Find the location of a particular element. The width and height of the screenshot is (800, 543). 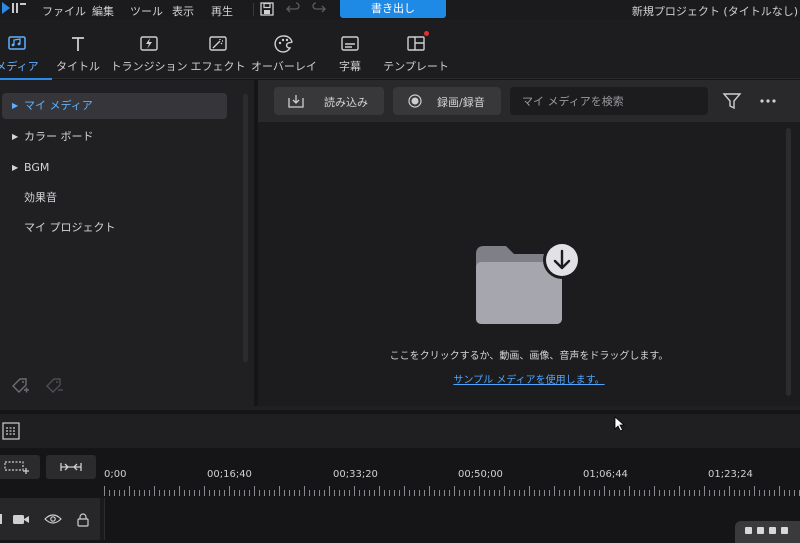

export-button: 書き出し is located at coordinates (393, 9).